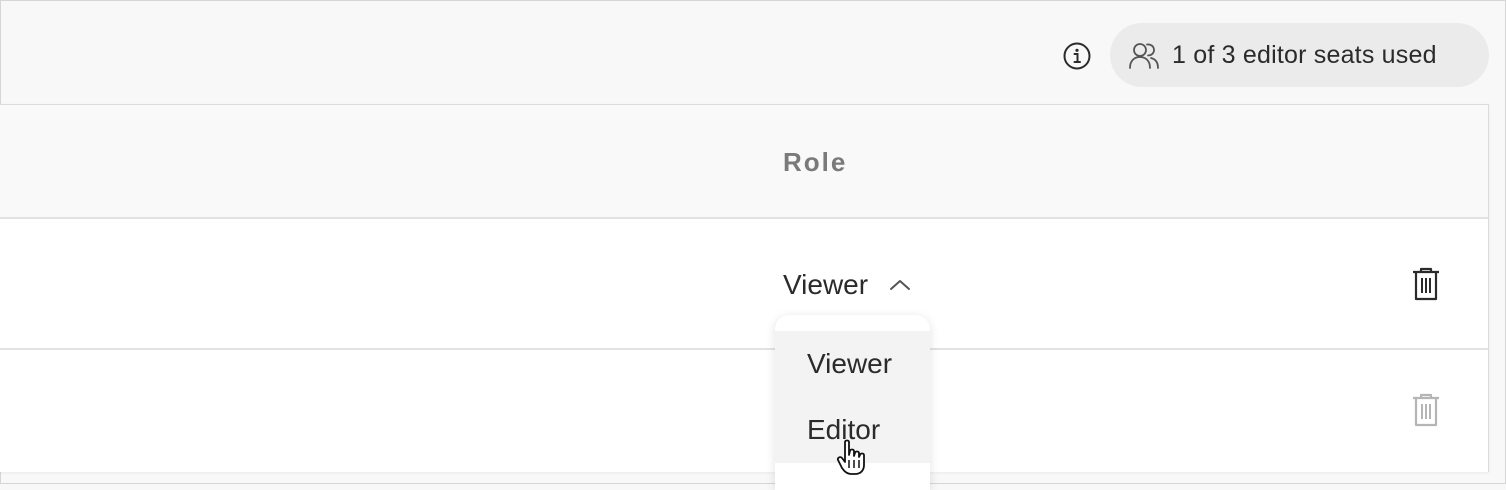 The height and width of the screenshot is (490, 1506). What do you see at coordinates (850, 457) in the screenshot?
I see `hand-pointer-cursor-icon` at bounding box center [850, 457].